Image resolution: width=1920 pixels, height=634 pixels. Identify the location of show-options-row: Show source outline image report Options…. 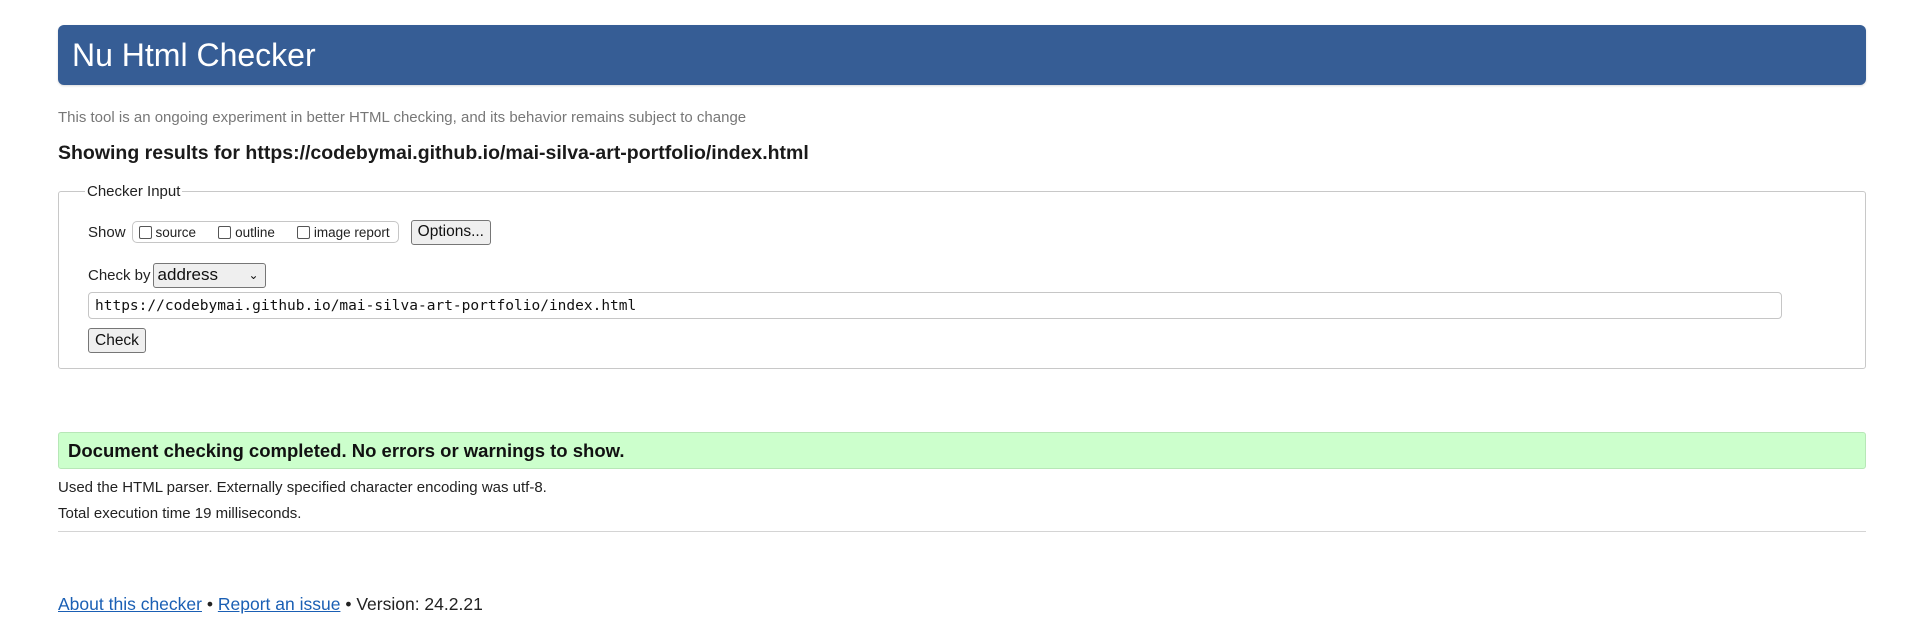
(289, 232).